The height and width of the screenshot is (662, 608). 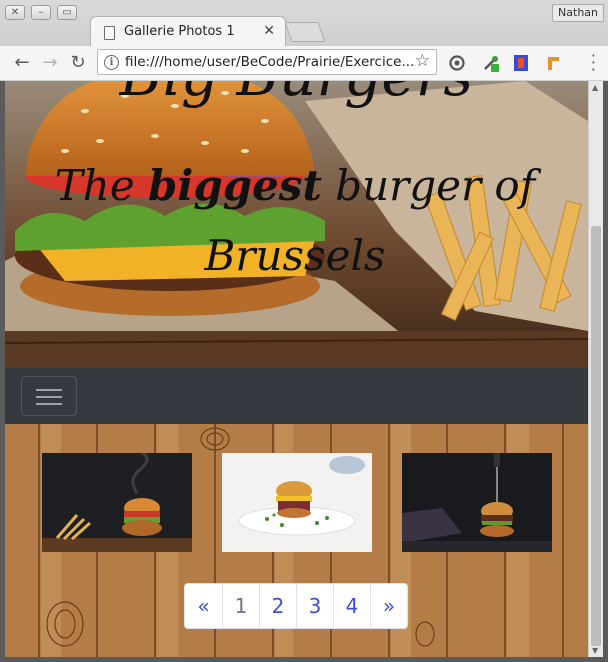 What do you see at coordinates (457, 63) in the screenshot?
I see `sync-extension-icon` at bounding box center [457, 63].